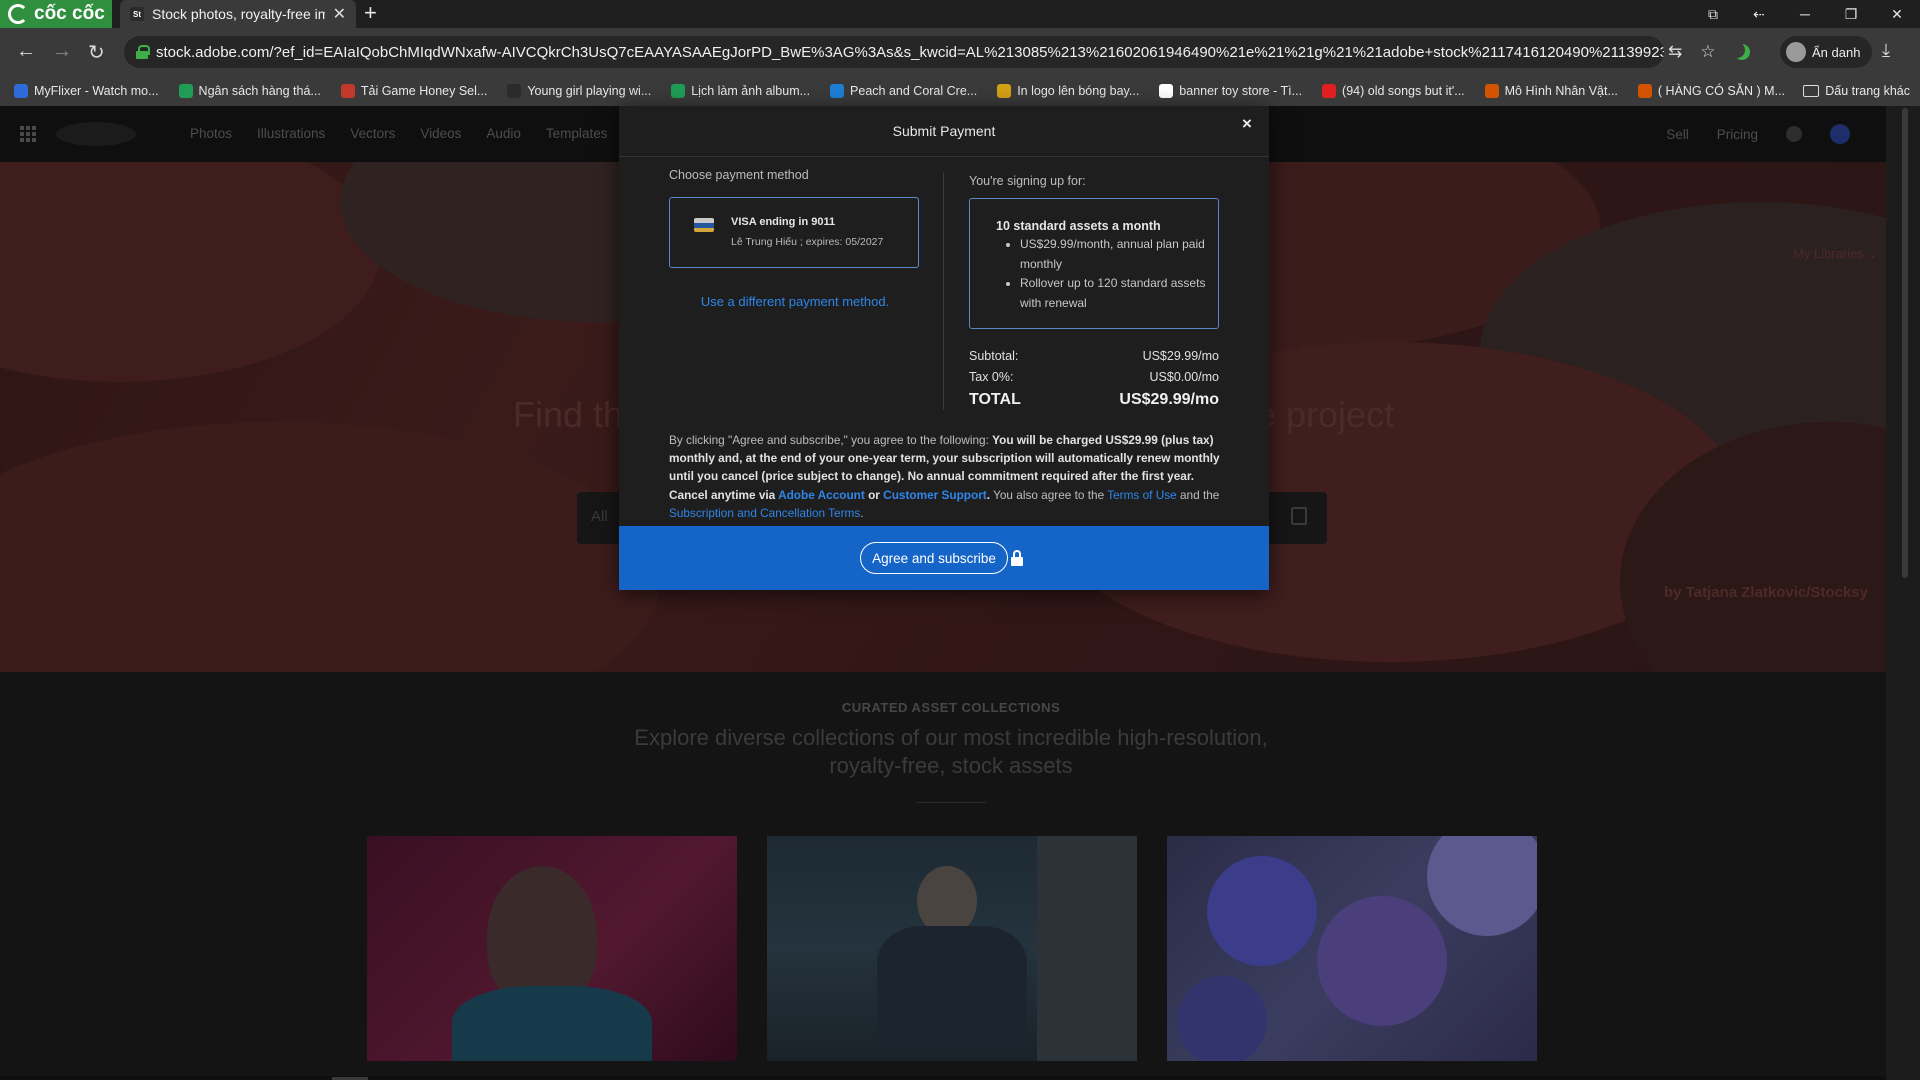  I want to click on tab-search-icon: ⧉, so click(1713, 14).